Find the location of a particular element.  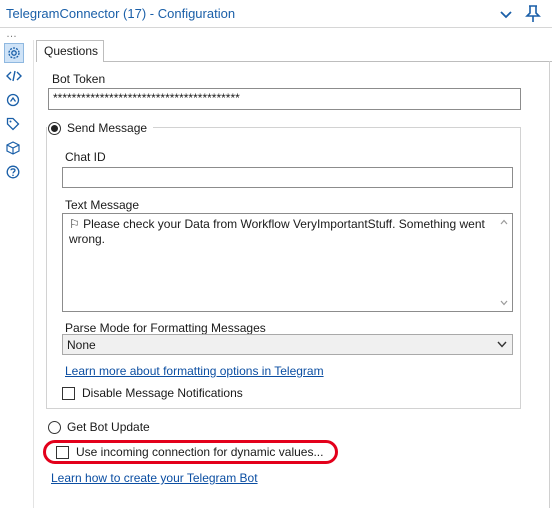

get-bot-update-radio is located at coordinates (54, 427).